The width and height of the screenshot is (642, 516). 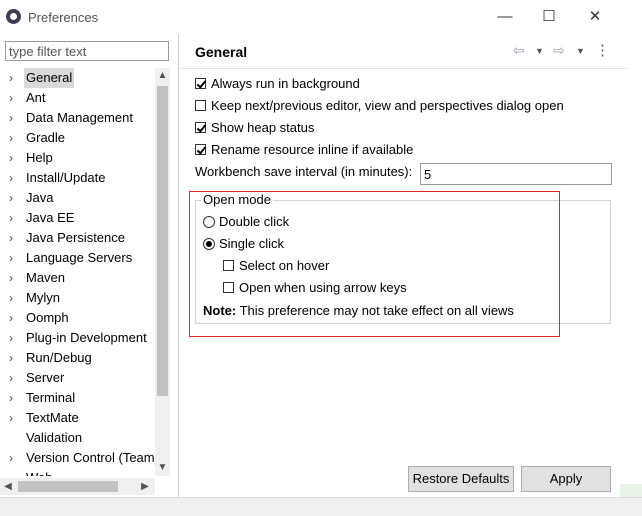 What do you see at coordinates (284, 265) in the screenshot?
I see `checkbox-label: Select on hover` at bounding box center [284, 265].